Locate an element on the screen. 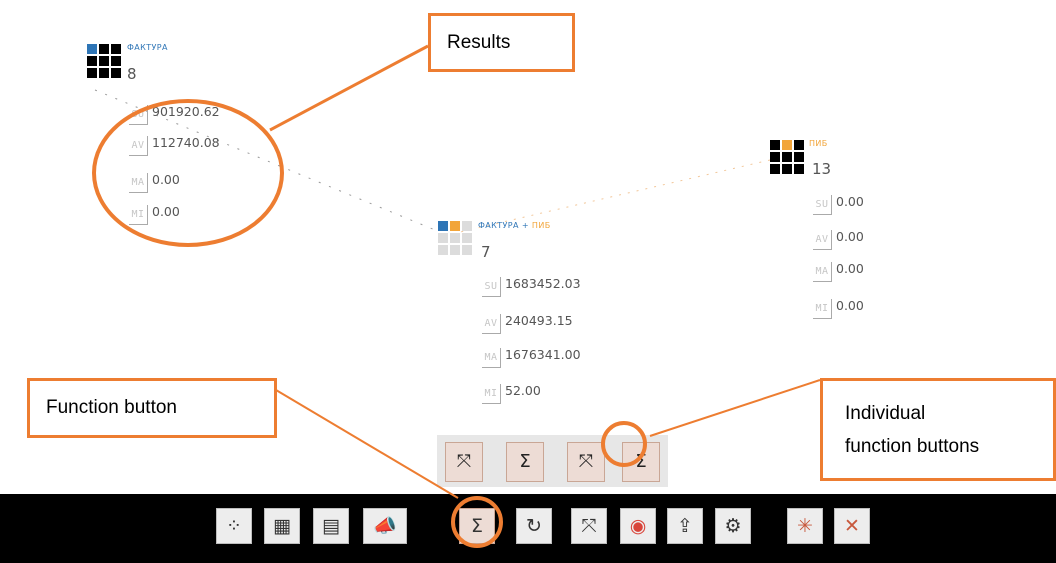 The image size is (1056, 563). sum-individual-icon: Σ is located at coordinates (641, 461).